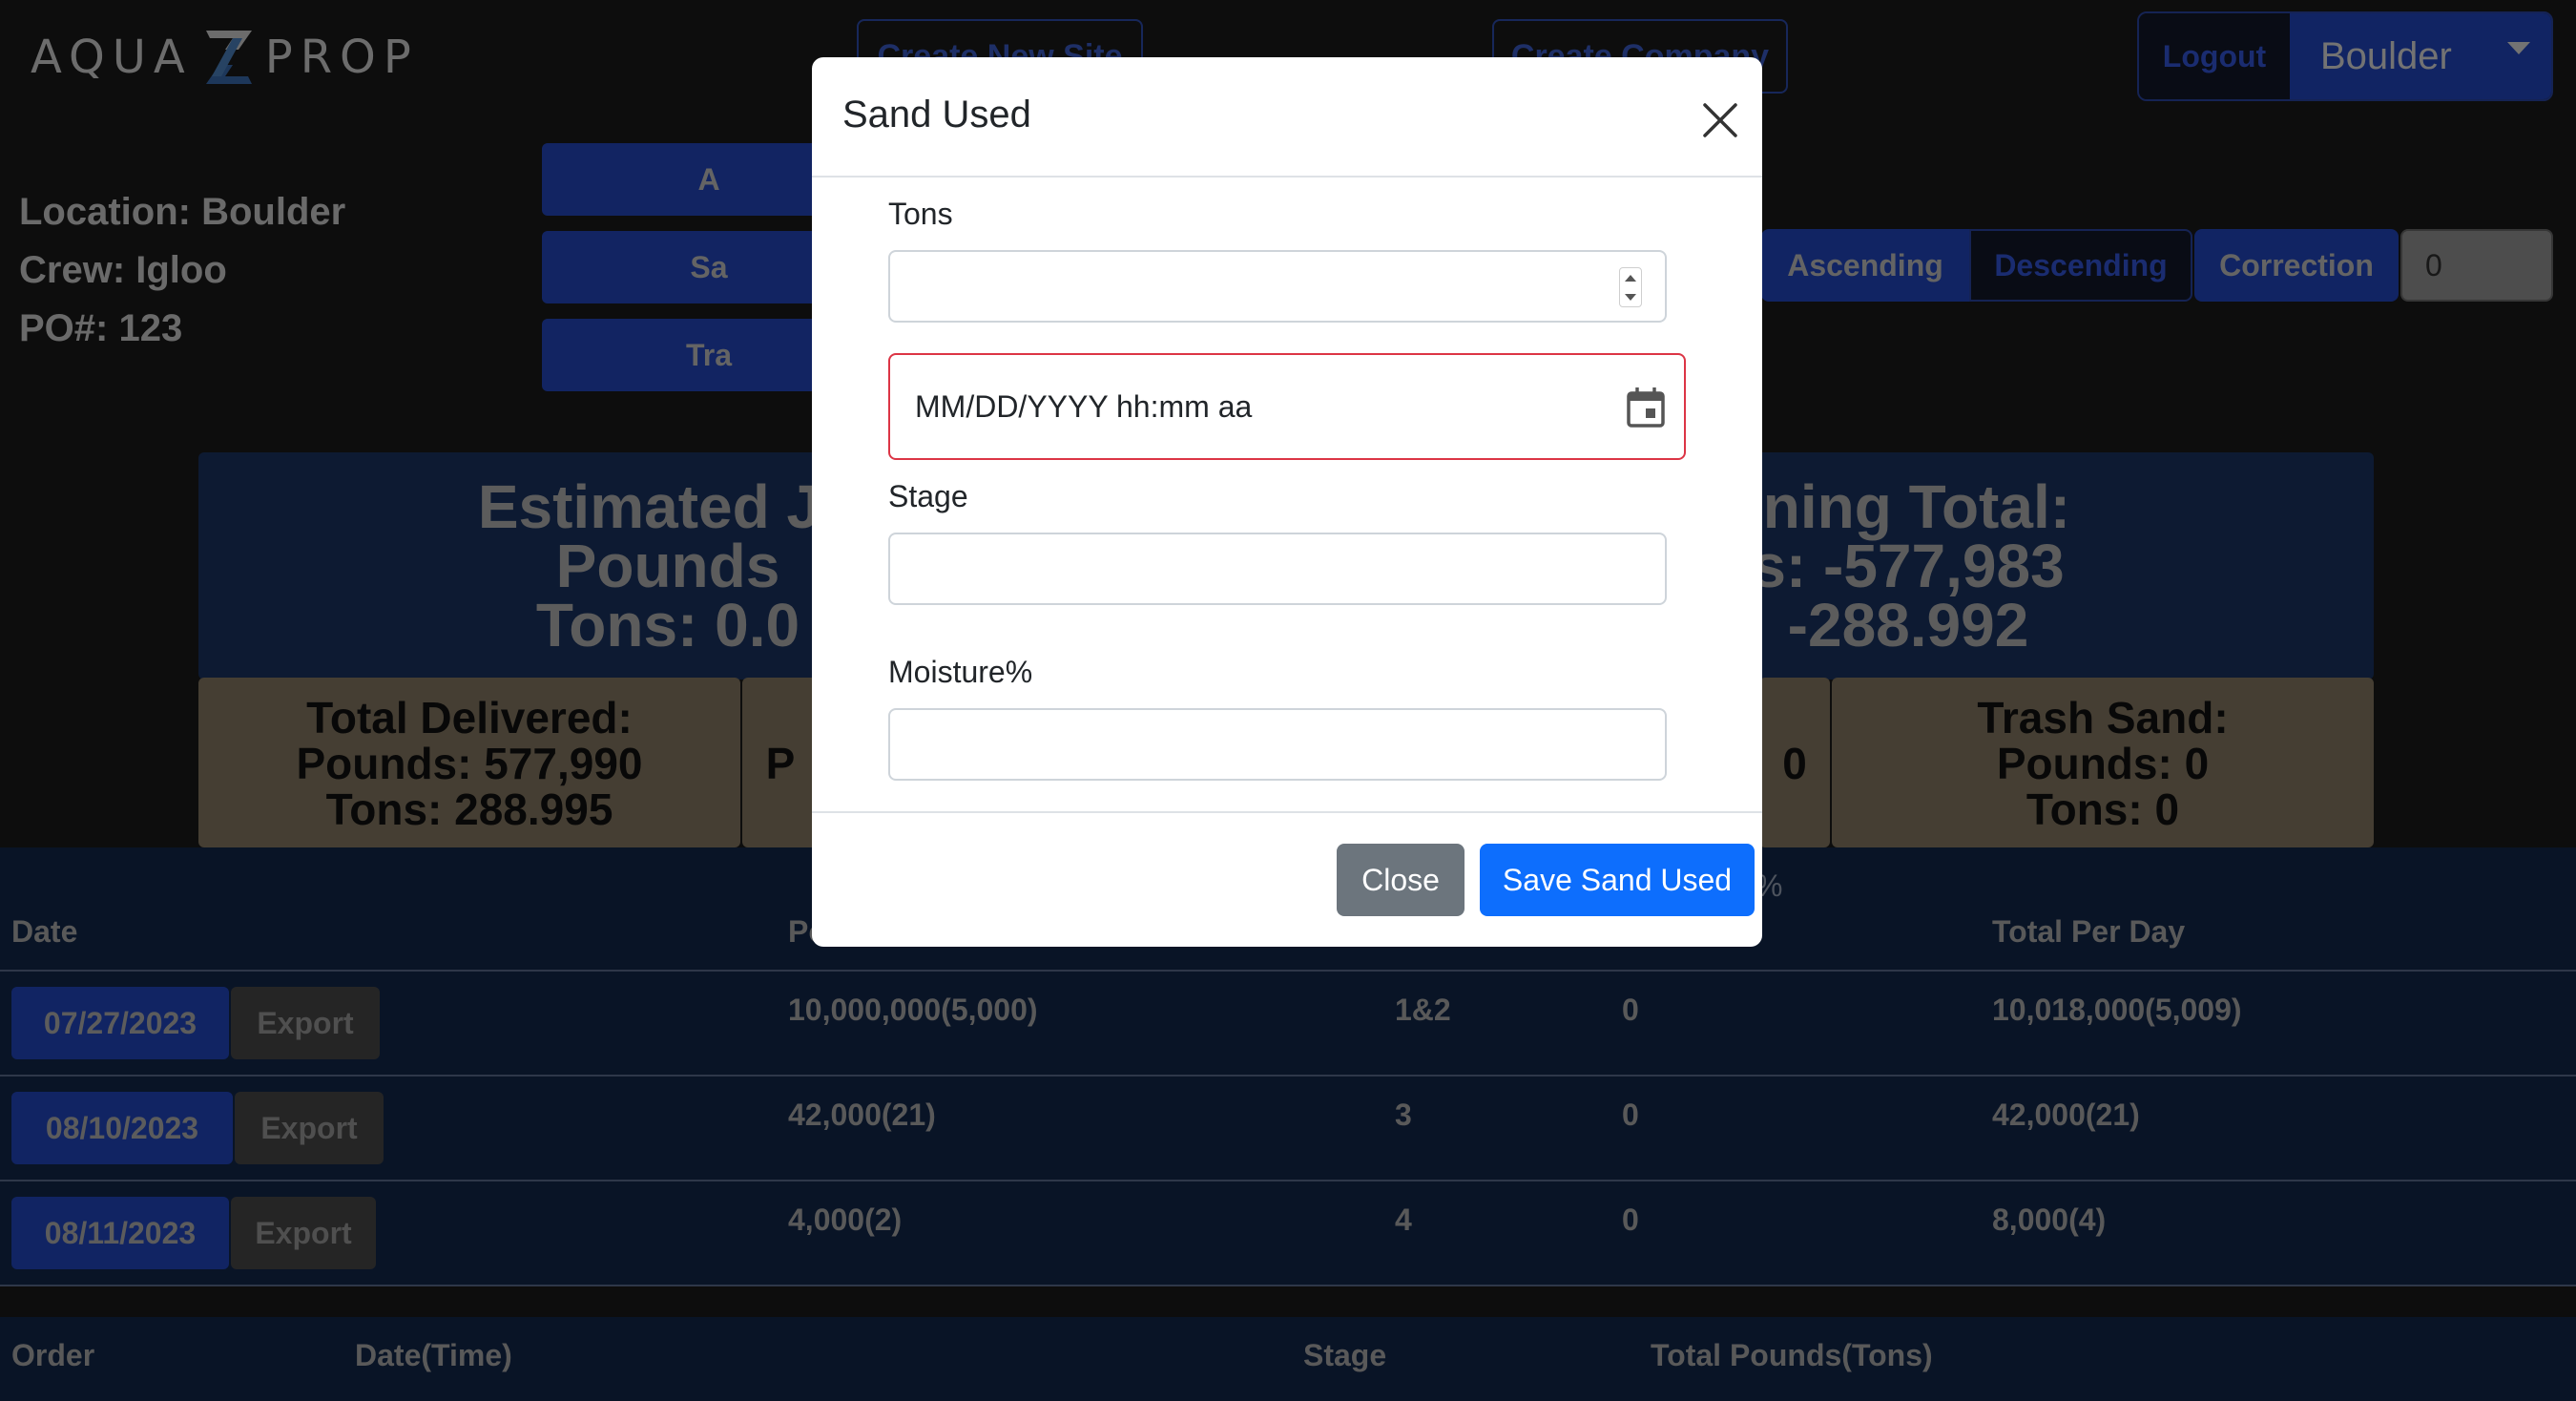  I want to click on tons-label: Tons, so click(920, 214).